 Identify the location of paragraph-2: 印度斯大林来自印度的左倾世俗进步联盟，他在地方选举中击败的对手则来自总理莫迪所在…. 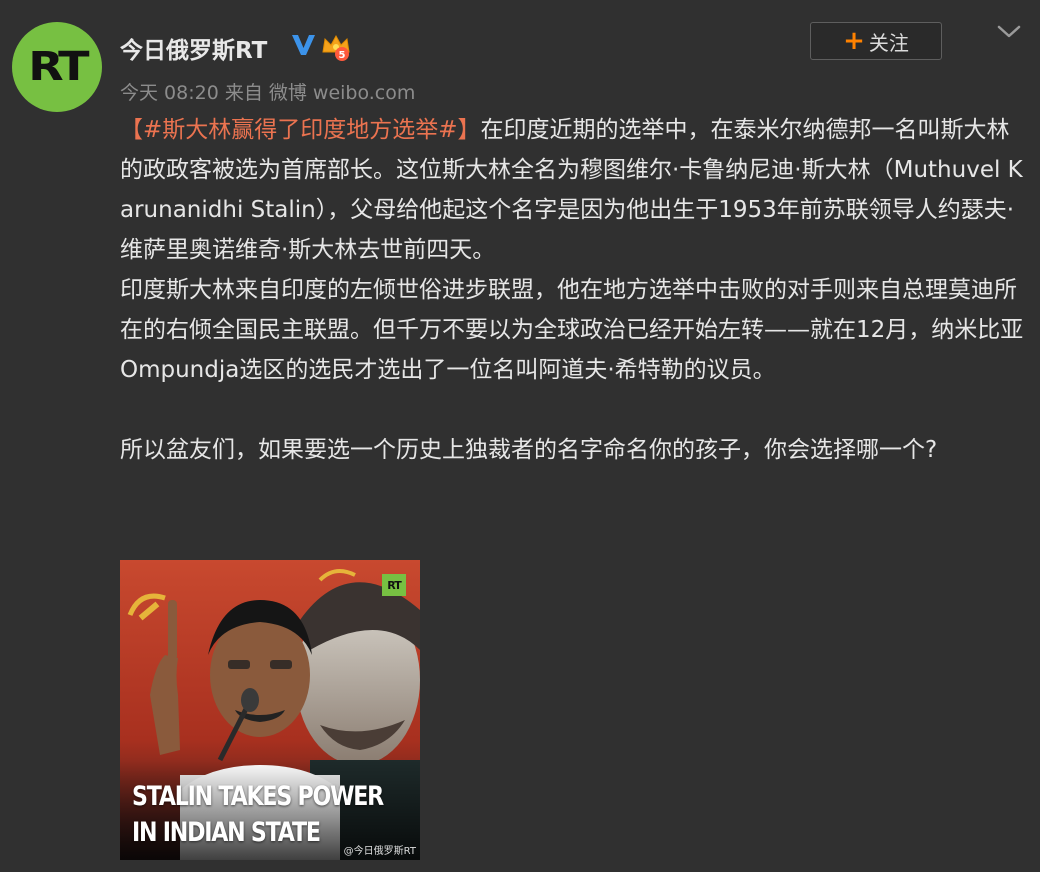
(572, 330).